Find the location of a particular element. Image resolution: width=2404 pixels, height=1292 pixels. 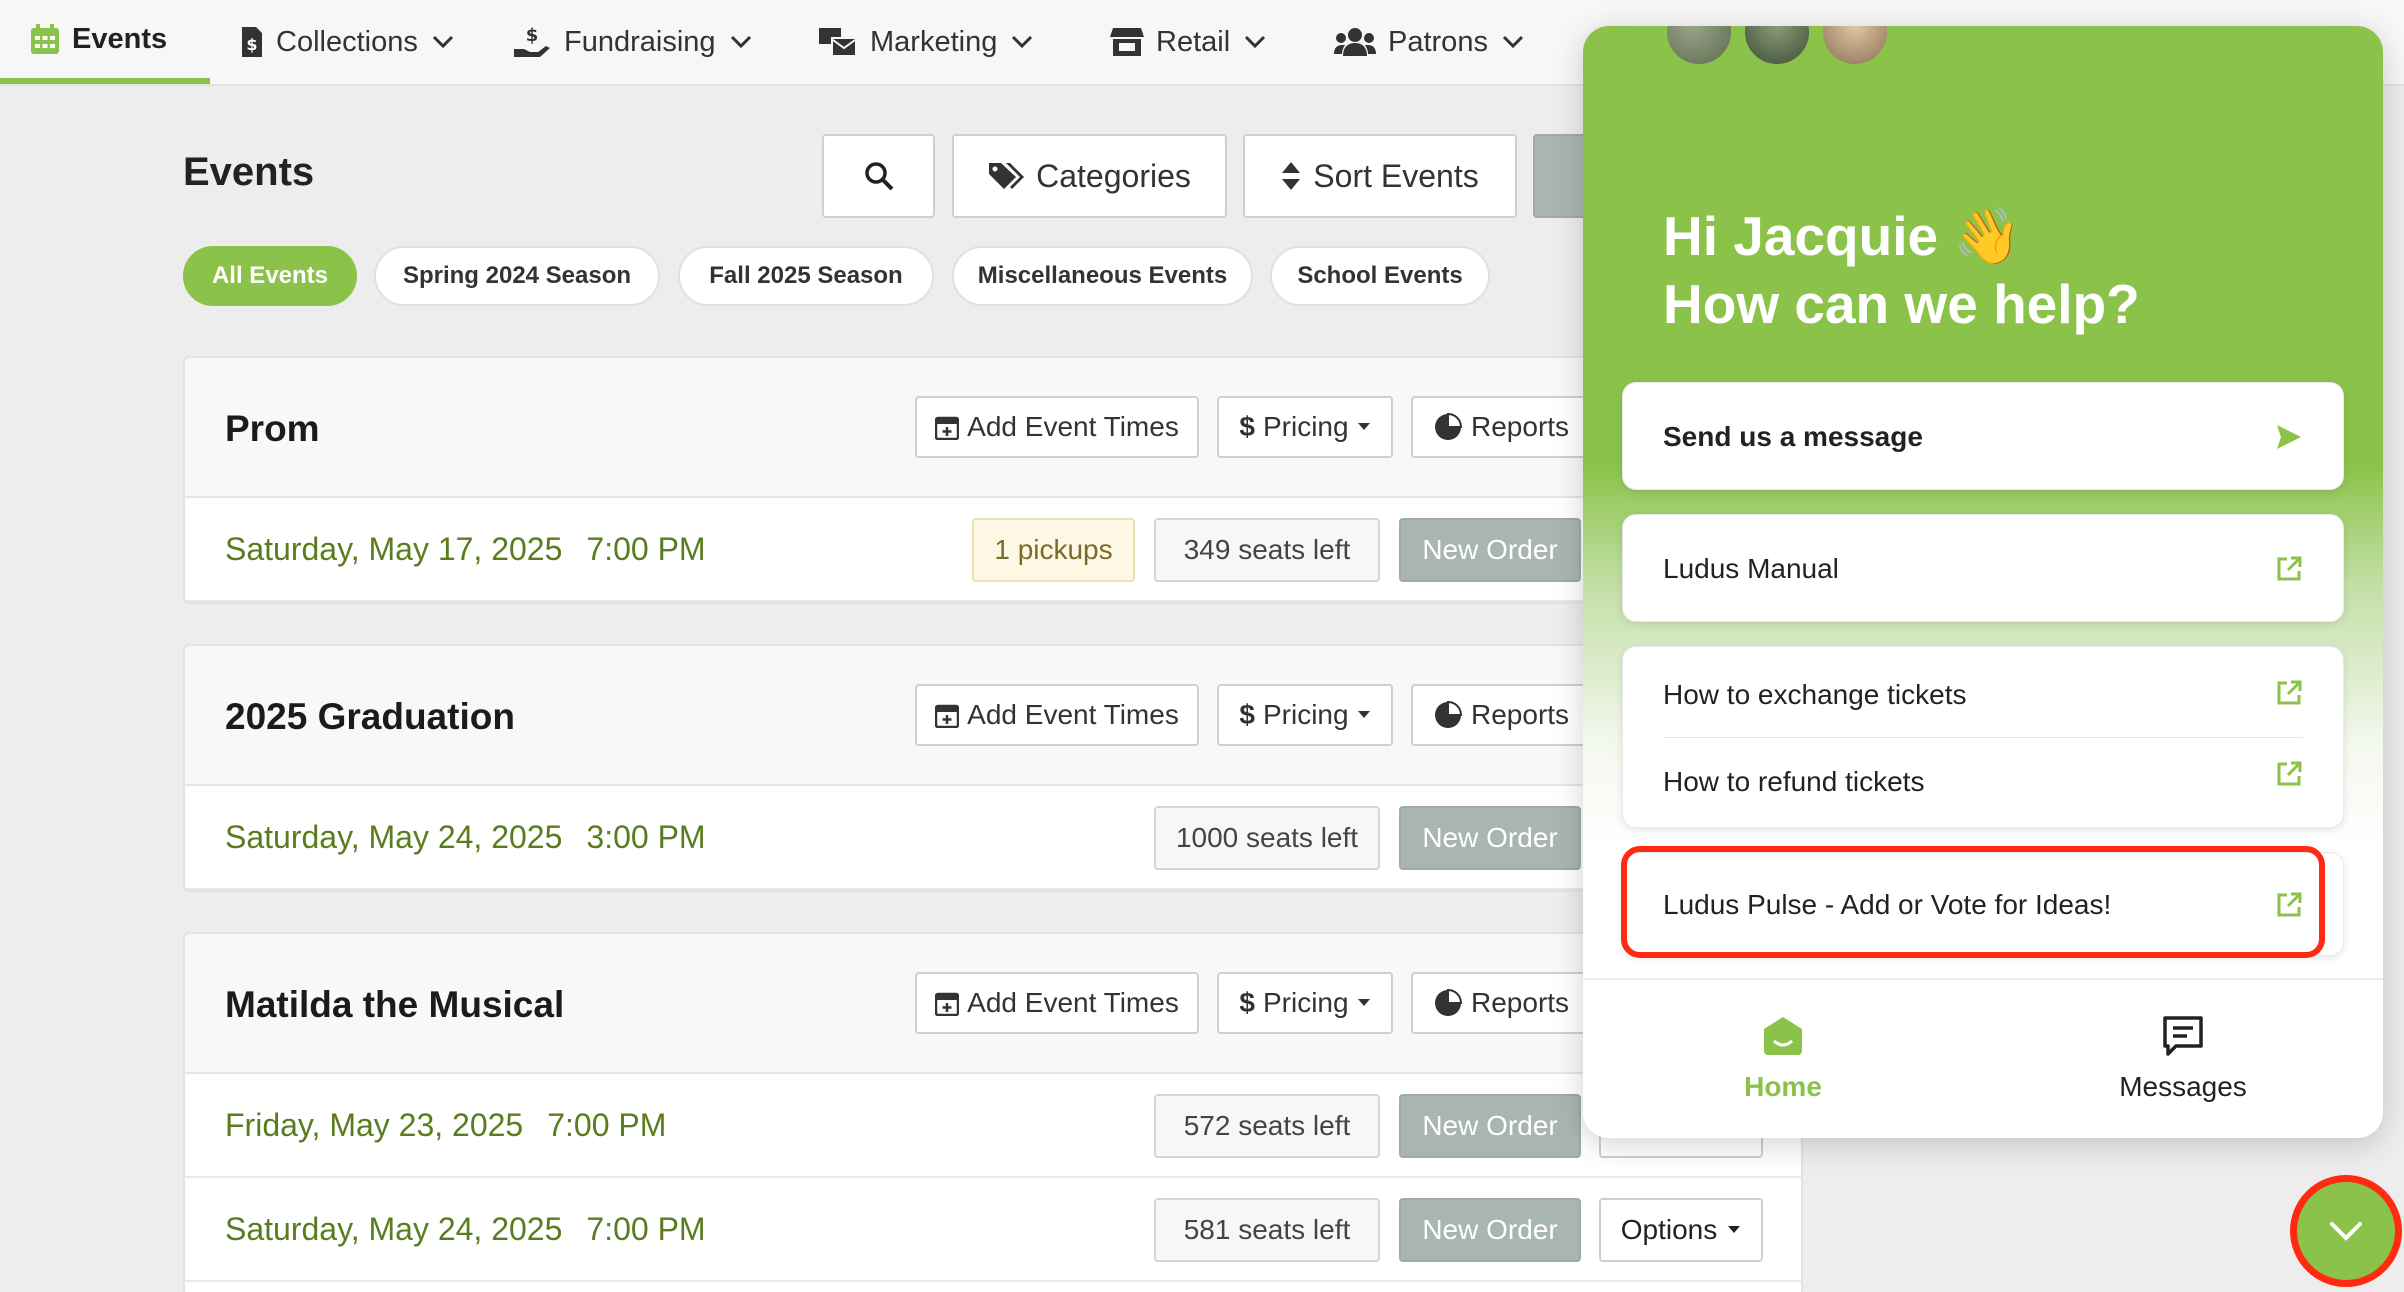

filter-school-events: School Events is located at coordinates (1380, 276).